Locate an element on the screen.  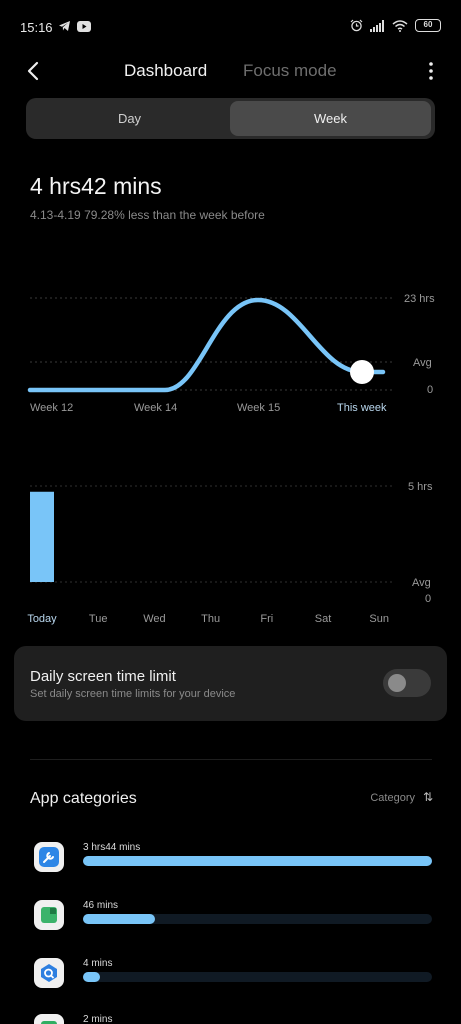
status-bar: 15:16 60 is located at coordinates (230, 28).